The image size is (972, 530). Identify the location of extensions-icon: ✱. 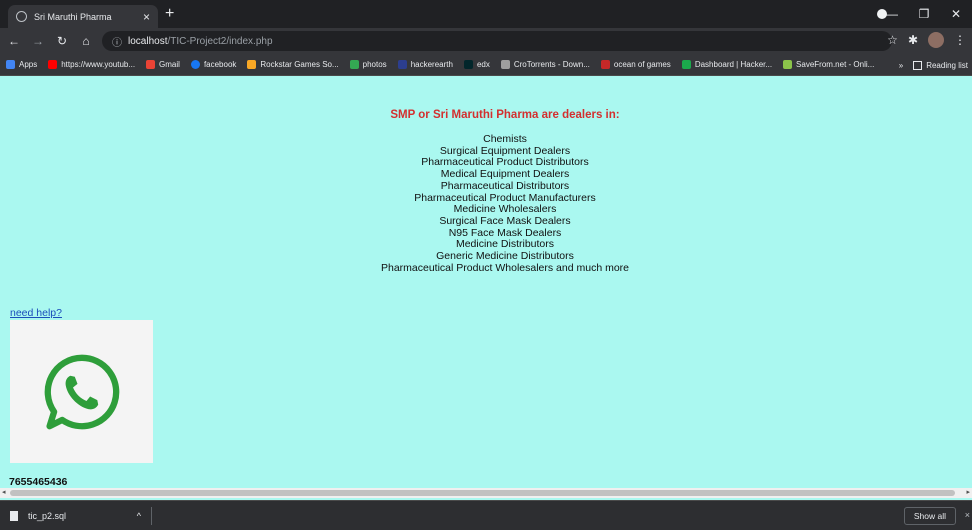
(913, 40).